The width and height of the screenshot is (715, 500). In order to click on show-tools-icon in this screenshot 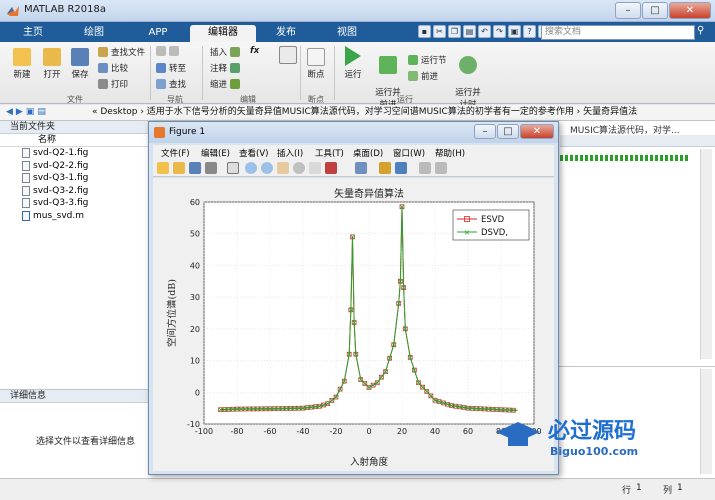, I will do `click(441, 168)`.